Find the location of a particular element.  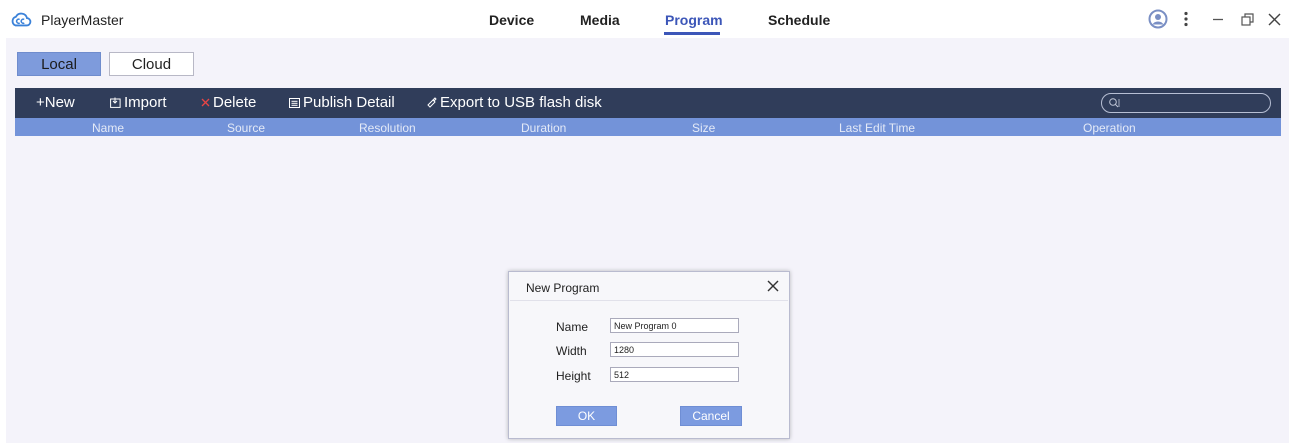

publish-detail-button: Publish Detail is located at coordinates (342, 102).